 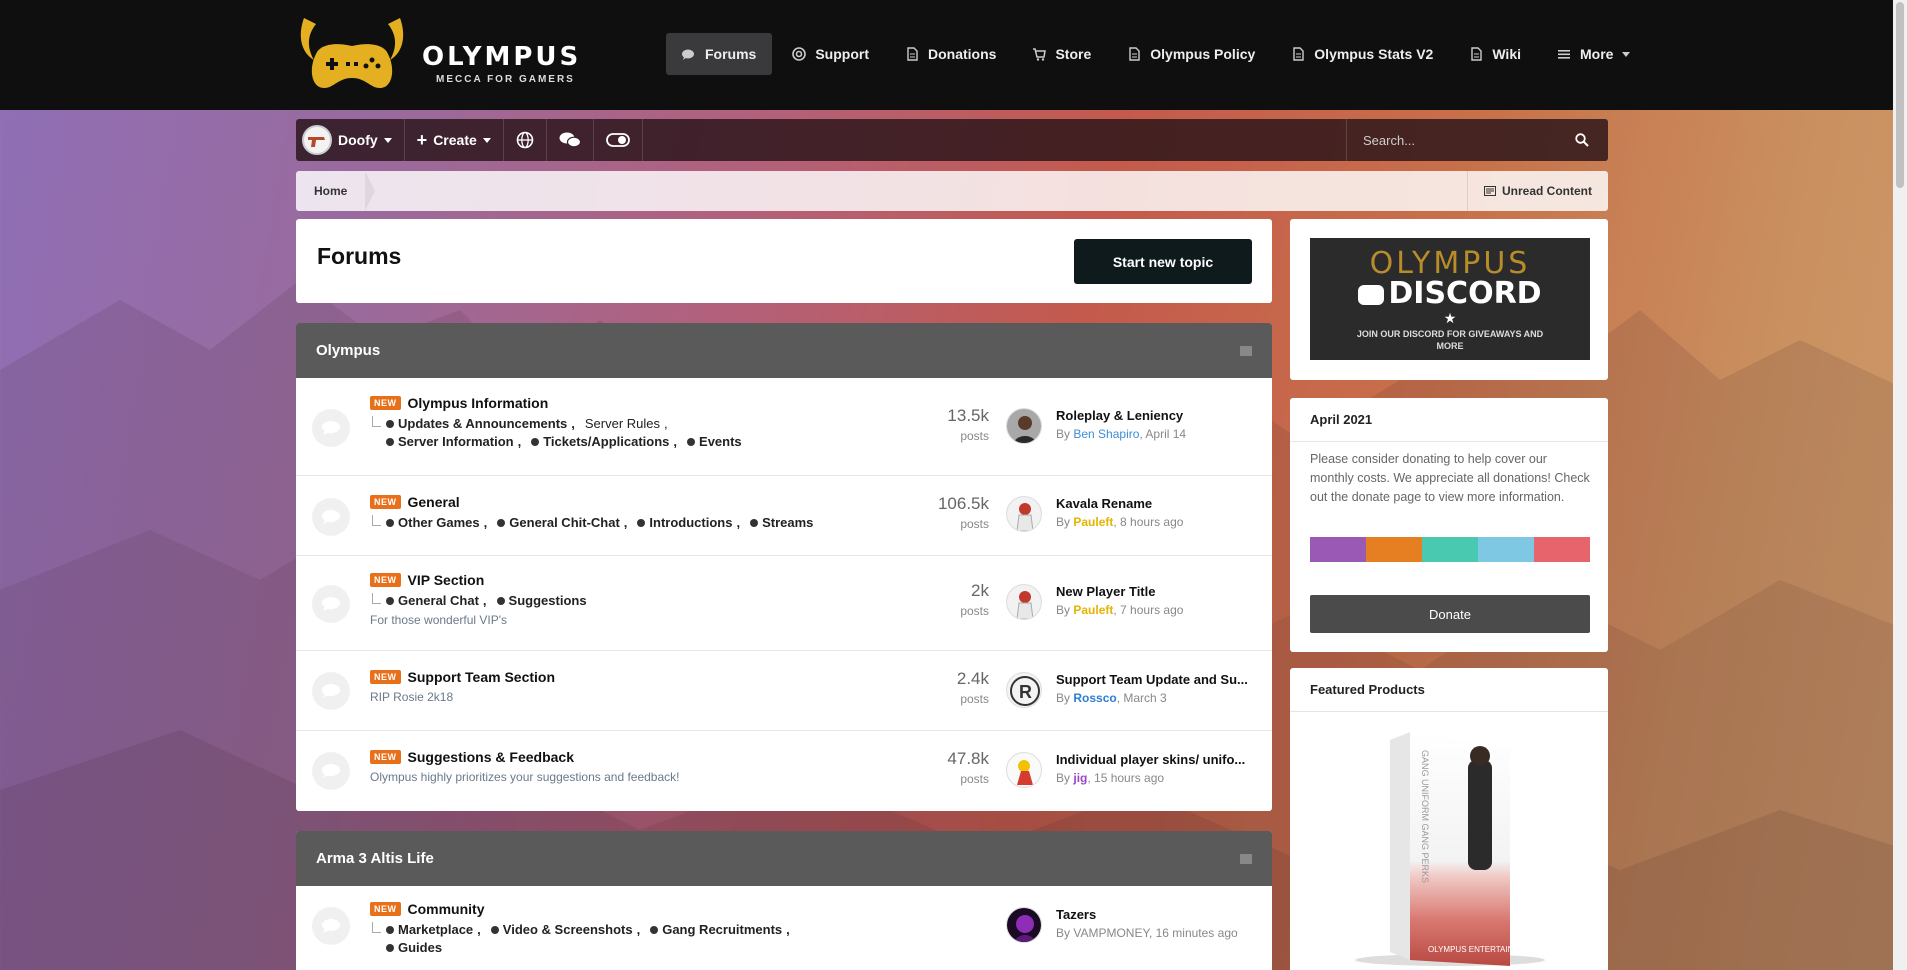 I want to click on discord-title: DISCORD, so click(x=1450, y=293).